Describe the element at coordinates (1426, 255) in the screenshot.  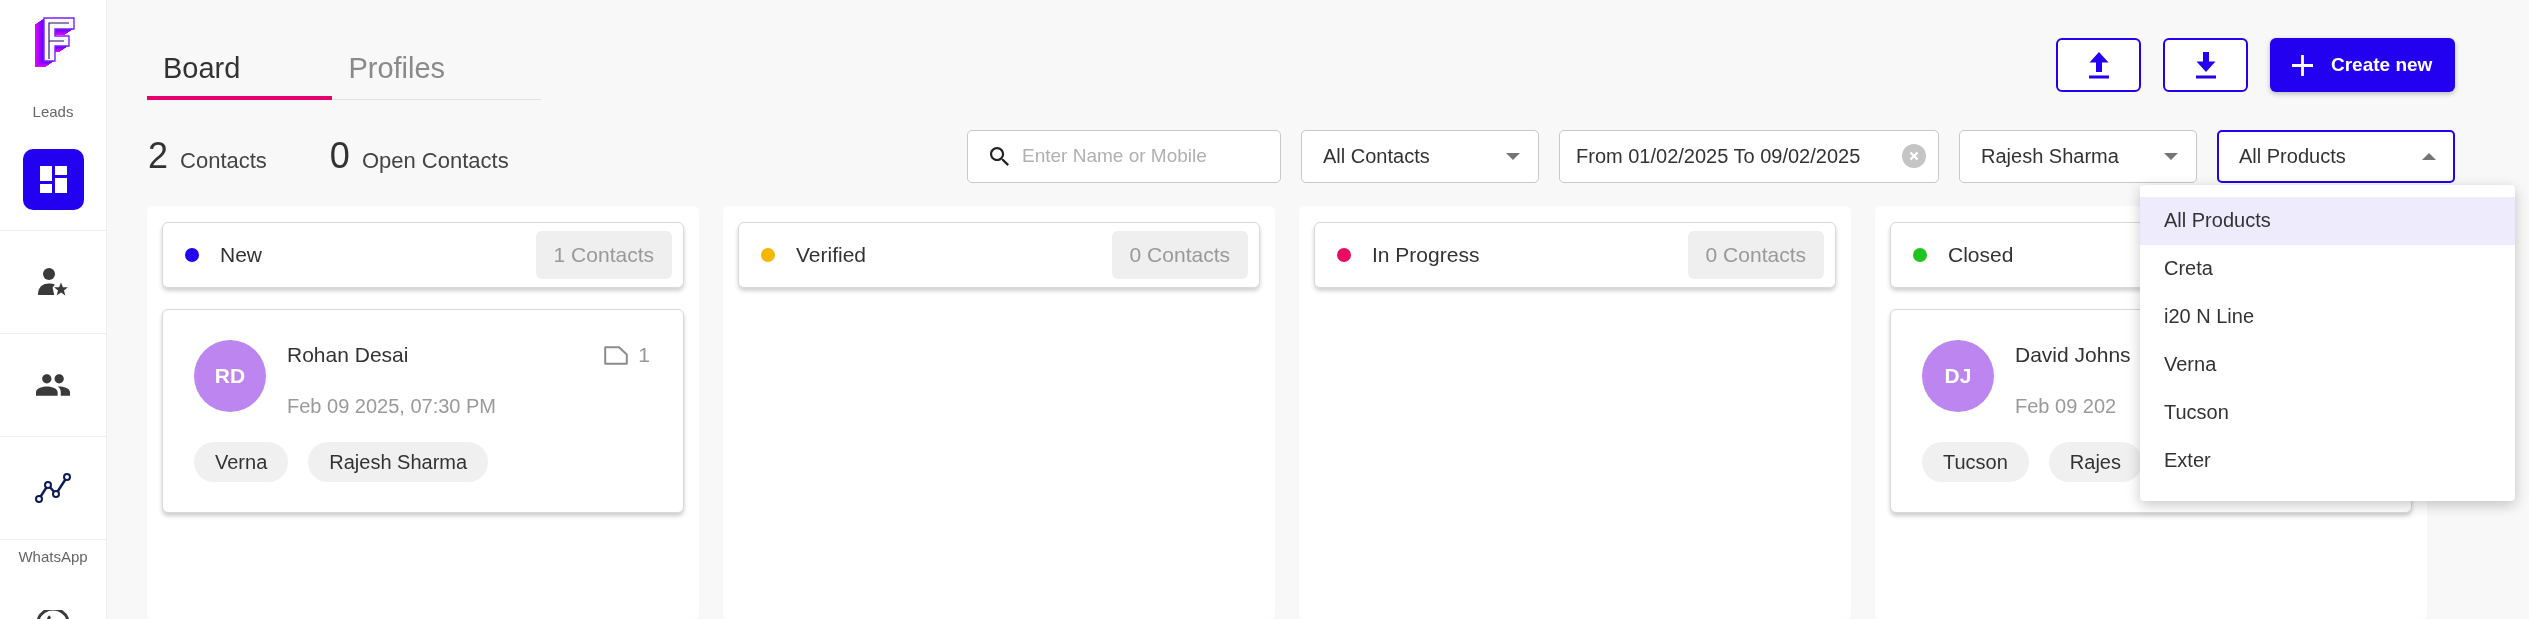
I see `column-title: In Progress` at that location.